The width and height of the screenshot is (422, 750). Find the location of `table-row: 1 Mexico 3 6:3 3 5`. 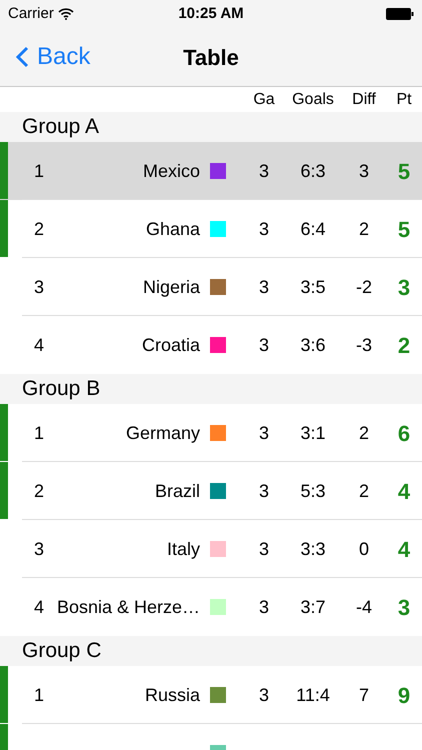

table-row: 1 Mexico 3 6:3 3 5 is located at coordinates (211, 171).